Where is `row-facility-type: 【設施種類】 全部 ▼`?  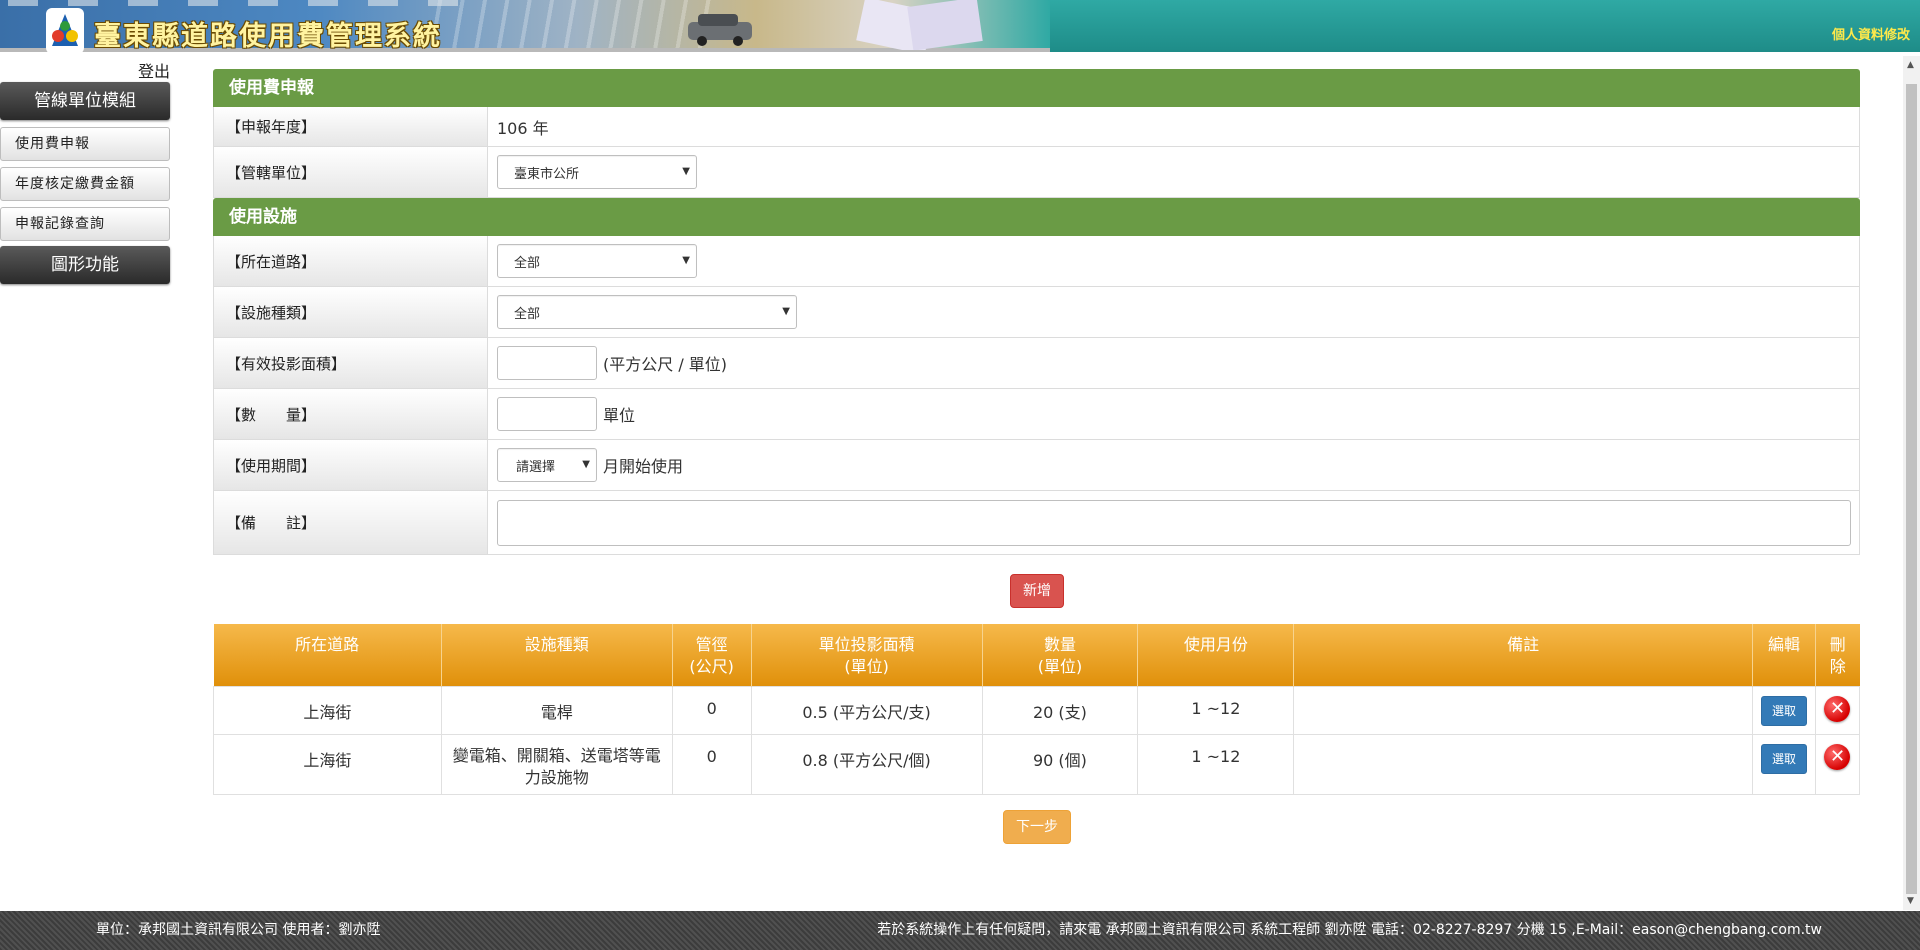
row-facility-type: 【設施種類】 全部 ▼ is located at coordinates (1036, 312).